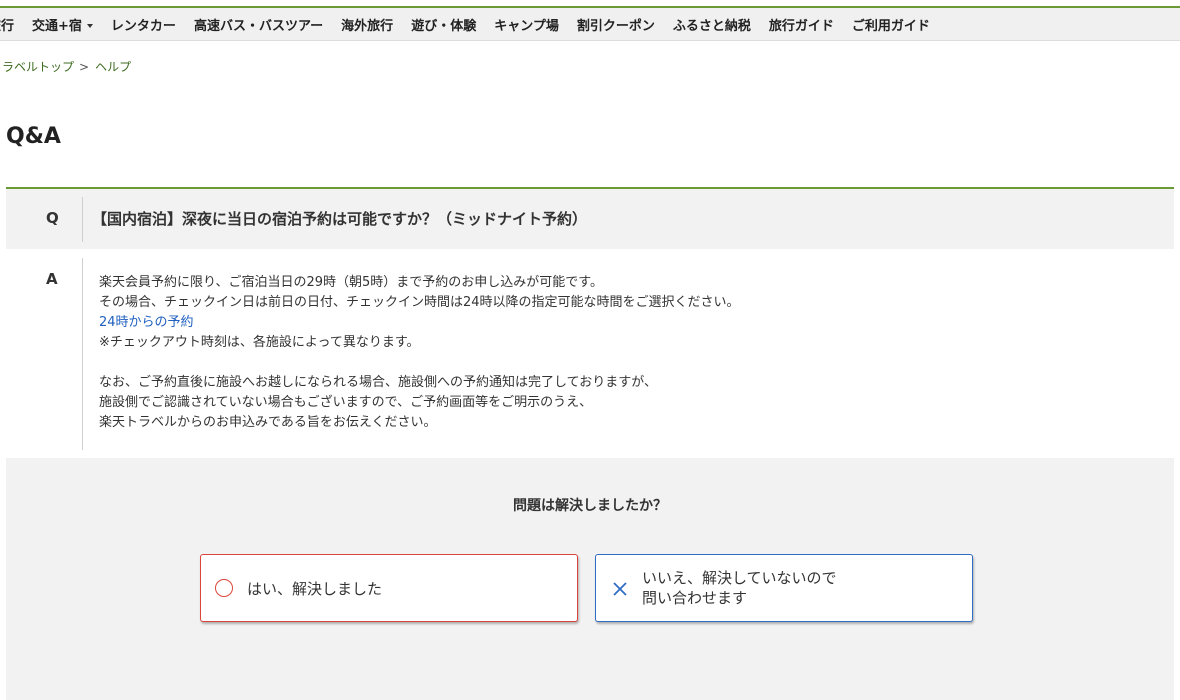 The height and width of the screenshot is (700, 1180). What do you see at coordinates (712, 24) in the screenshot?
I see `nav-item-furusato-tax: ふるさと納税` at bounding box center [712, 24].